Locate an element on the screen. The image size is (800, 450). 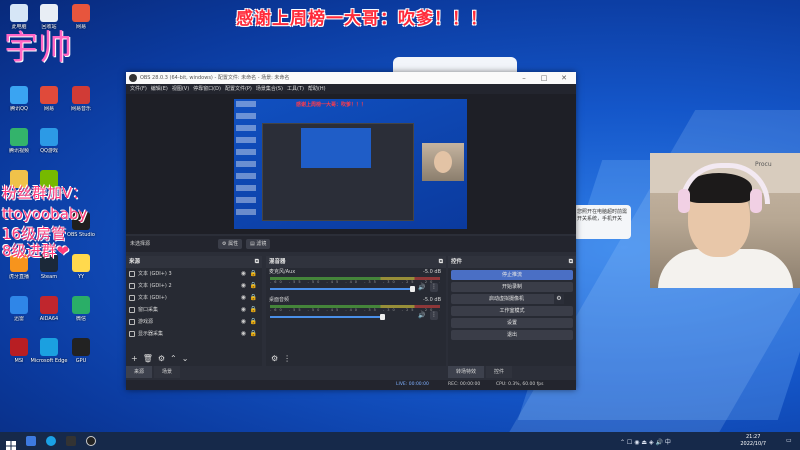
desktop-icon: YY is located at coordinates (81, 272).